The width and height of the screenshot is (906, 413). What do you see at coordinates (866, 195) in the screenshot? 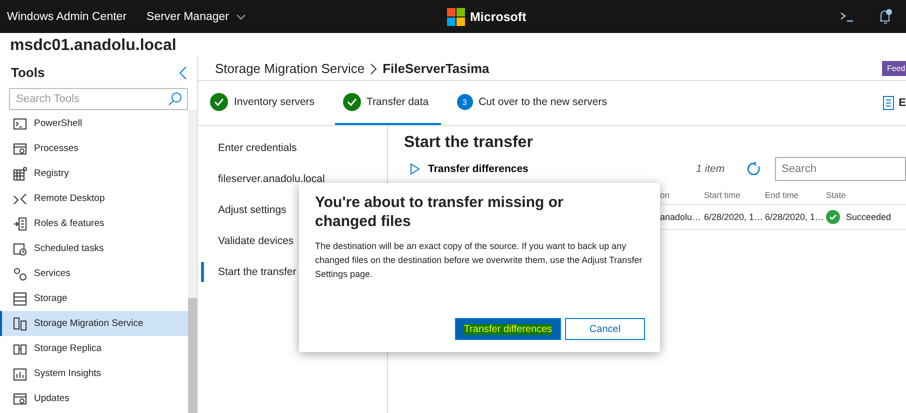
I see `column-header: State` at bounding box center [866, 195].